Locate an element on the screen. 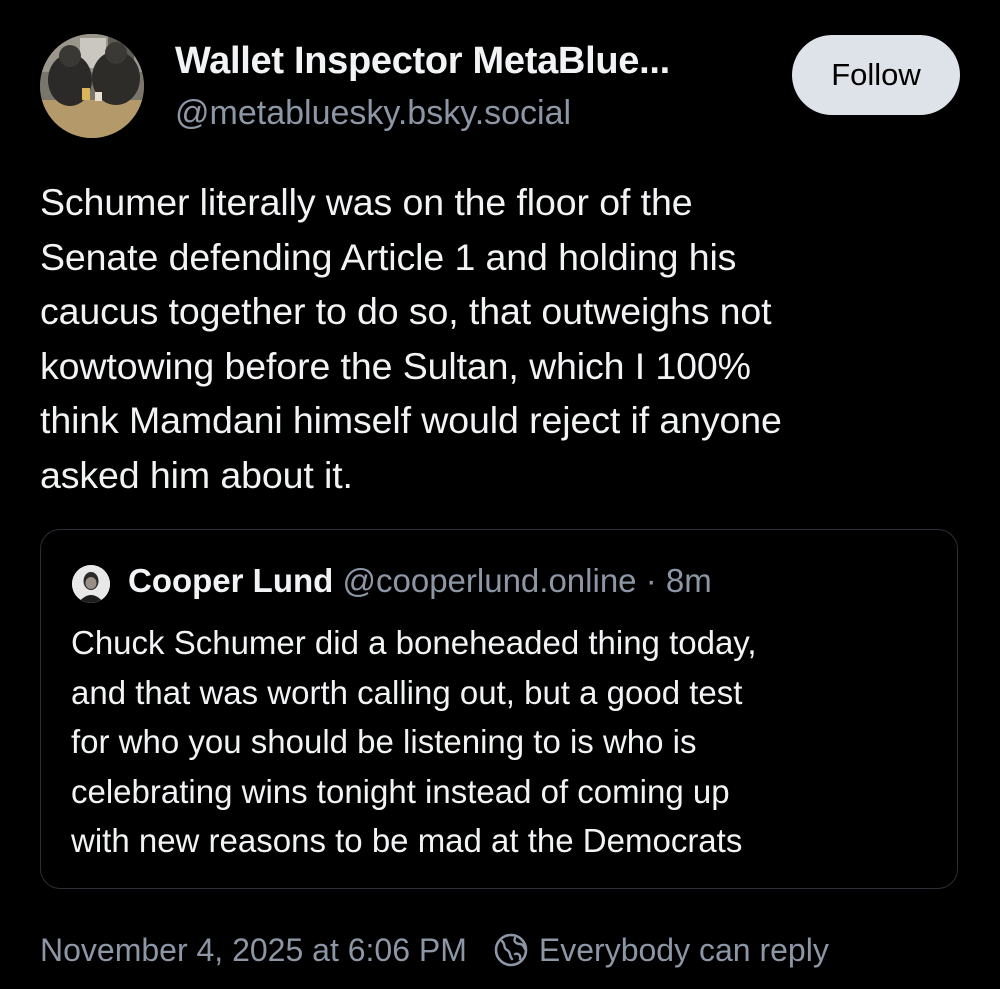 Image resolution: width=1000 pixels, height=989 pixels. quoted-post-meta: Cooper Lund @cooperlund.online · 8m is located at coordinates (420, 581).